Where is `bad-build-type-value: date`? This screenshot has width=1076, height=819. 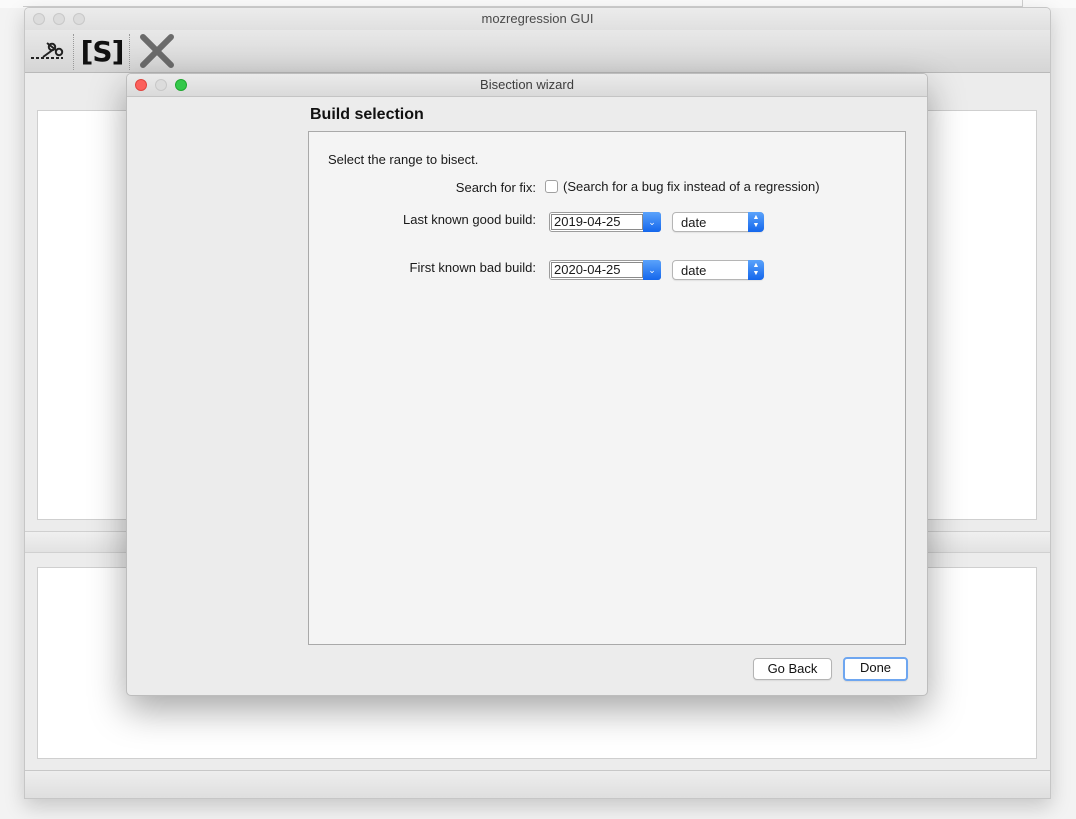
bad-build-type-value: date is located at coordinates (694, 270).